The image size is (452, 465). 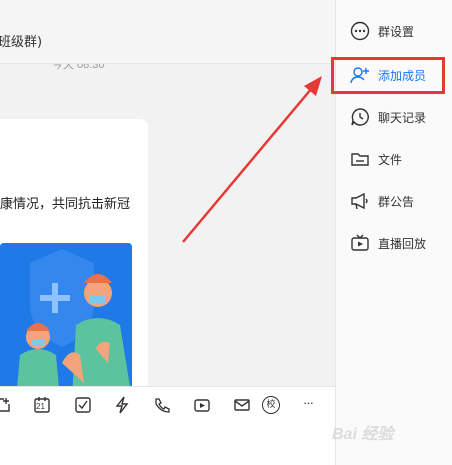 I want to click on message-timestamp: 今天 08:30, so click(x=78, y=67).